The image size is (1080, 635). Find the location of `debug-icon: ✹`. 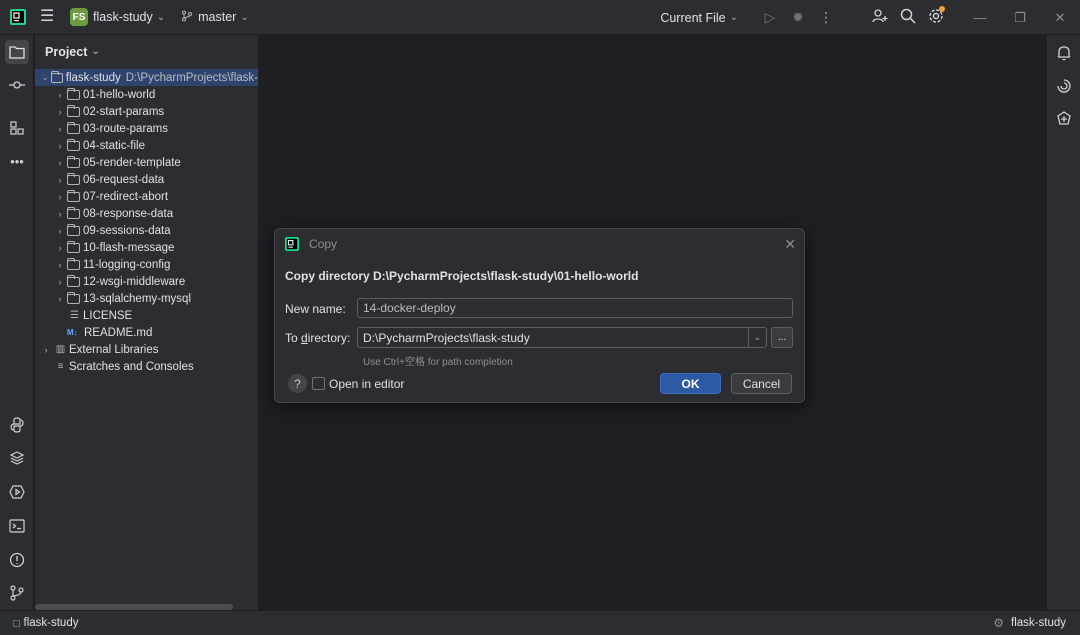

debug-icon: ✹ is located at coordinates (798, 17).